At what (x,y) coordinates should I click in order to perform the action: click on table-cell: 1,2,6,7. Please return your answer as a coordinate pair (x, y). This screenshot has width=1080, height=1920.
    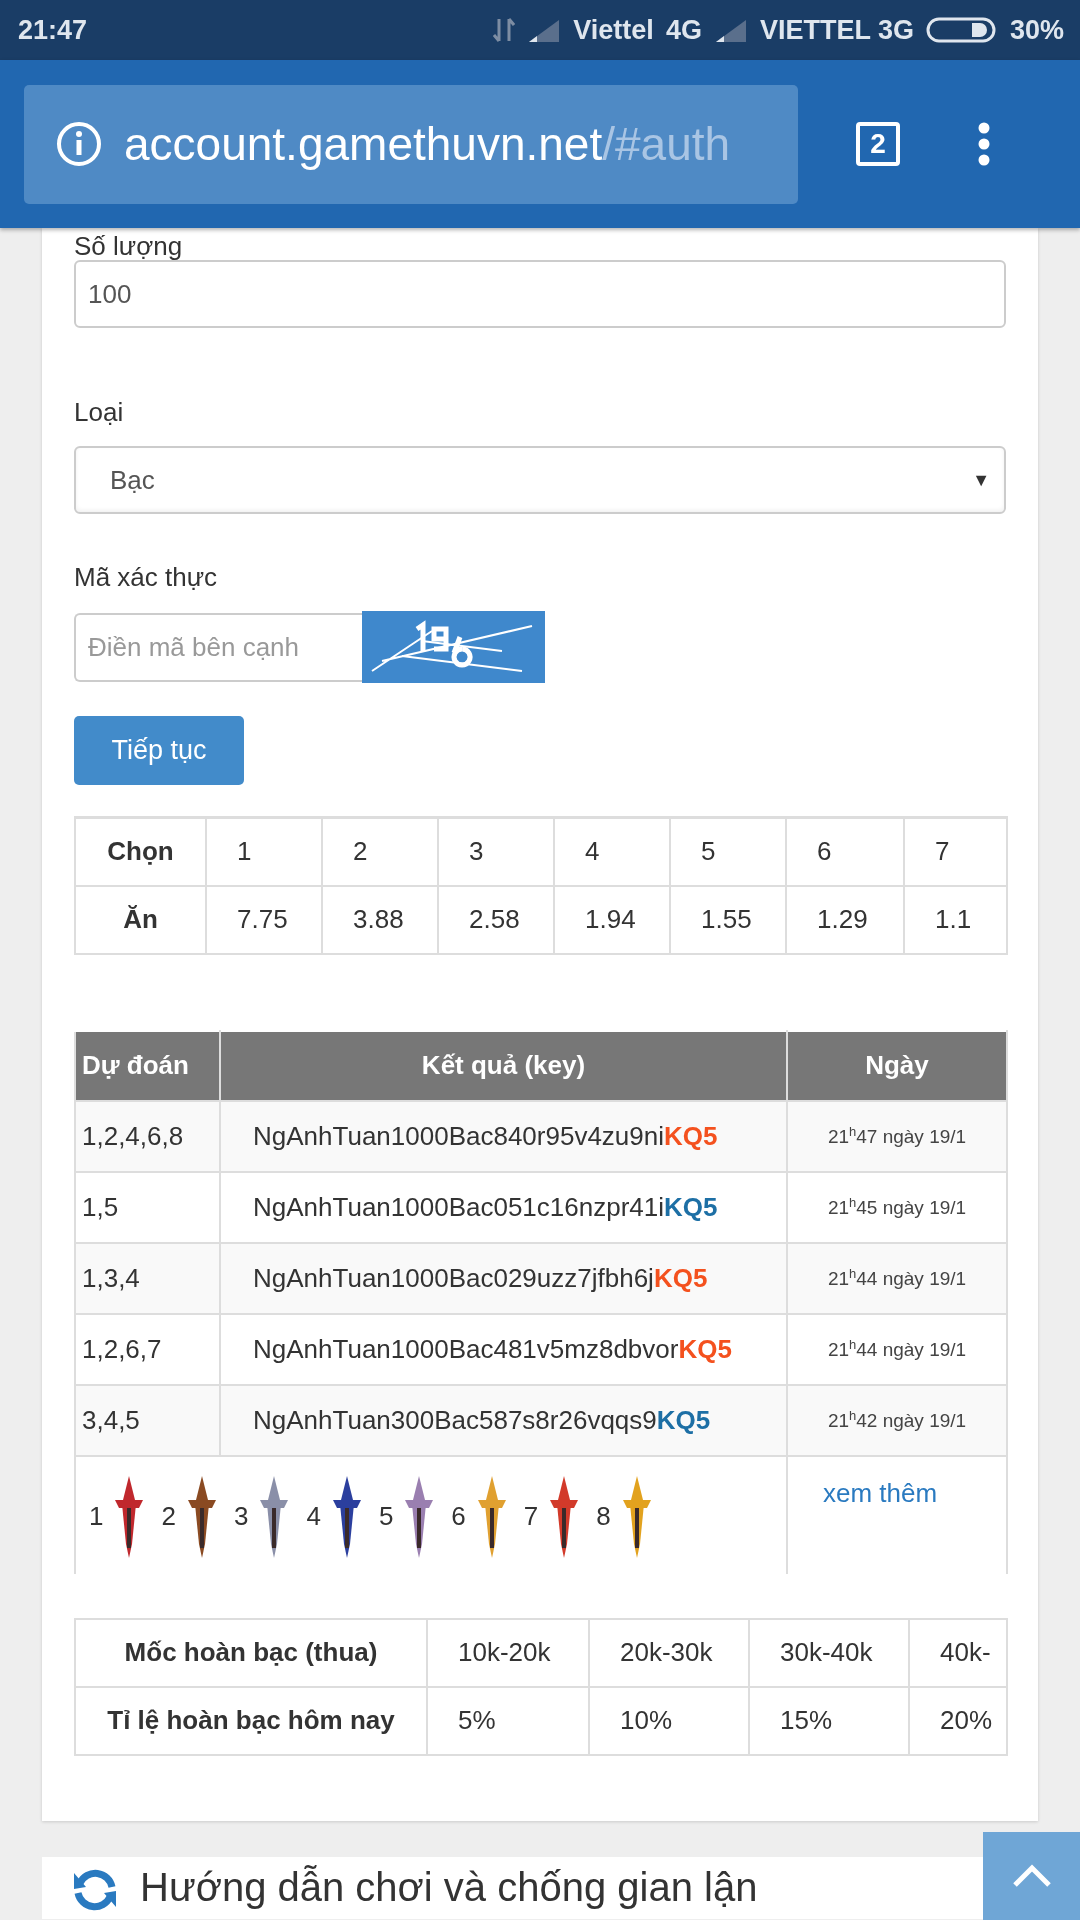
    Looking at the image, I should click on (147, 1349).